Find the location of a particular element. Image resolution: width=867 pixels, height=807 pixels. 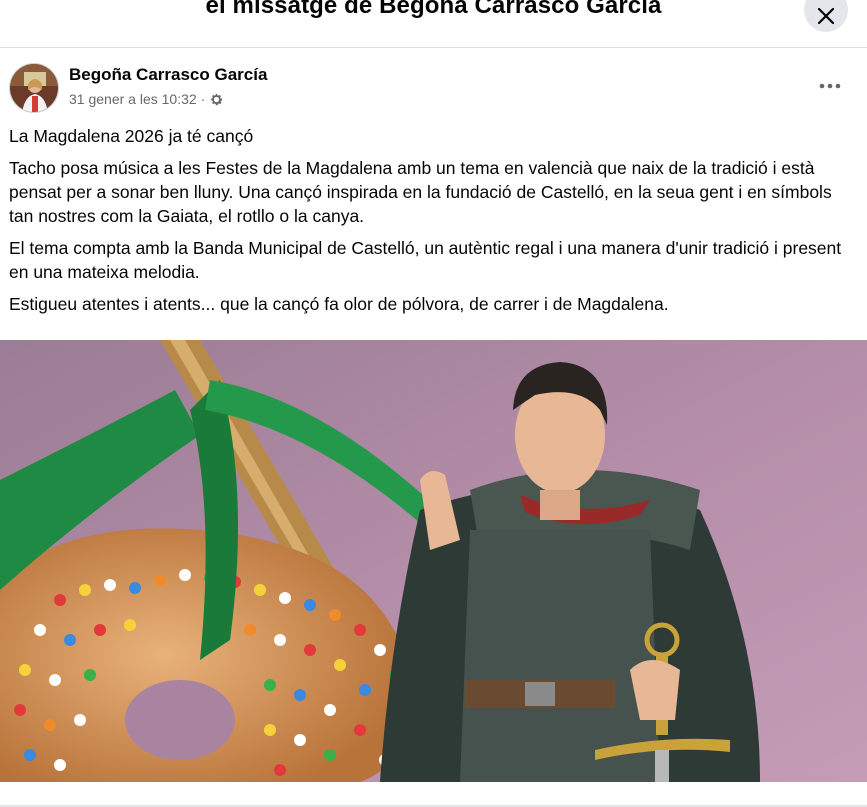

post-date: 31 gener a les 10:32 is located at coordinates (133, 99).